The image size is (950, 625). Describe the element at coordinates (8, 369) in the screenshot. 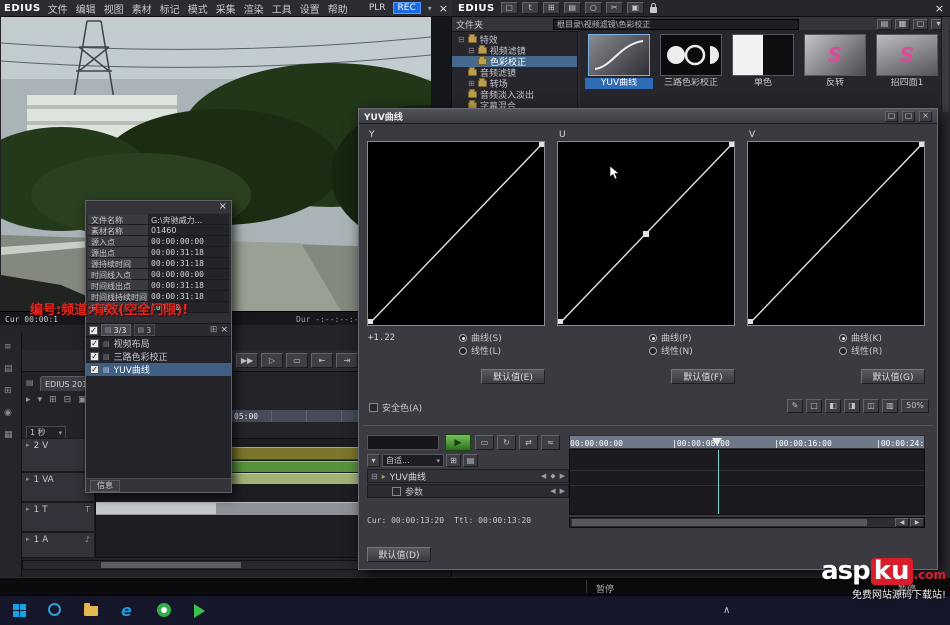

I see `strip-tool-icon: ▤` at that location.